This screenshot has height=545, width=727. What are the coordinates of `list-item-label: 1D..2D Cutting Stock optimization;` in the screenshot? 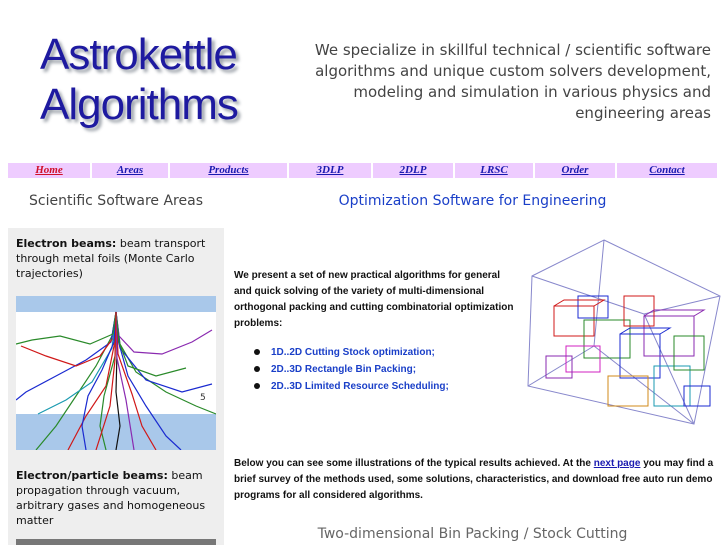 It's located at (353, 352).